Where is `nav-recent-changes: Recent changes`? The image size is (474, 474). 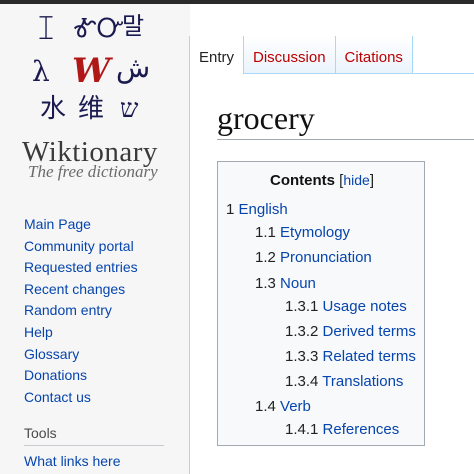
nav-recent-changes: Recent changes is located at coordinates (81, 290).